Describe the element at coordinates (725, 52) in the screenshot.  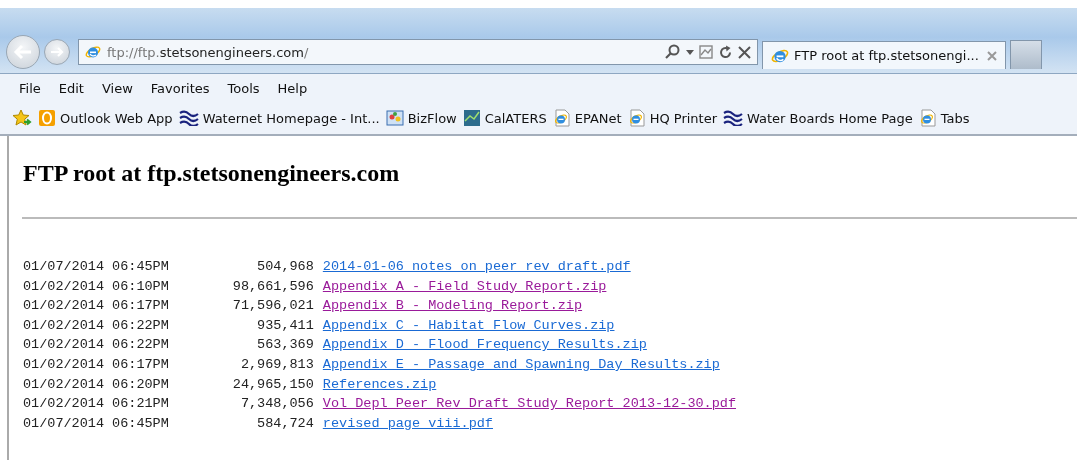
I see `refresh-icon` at that location.